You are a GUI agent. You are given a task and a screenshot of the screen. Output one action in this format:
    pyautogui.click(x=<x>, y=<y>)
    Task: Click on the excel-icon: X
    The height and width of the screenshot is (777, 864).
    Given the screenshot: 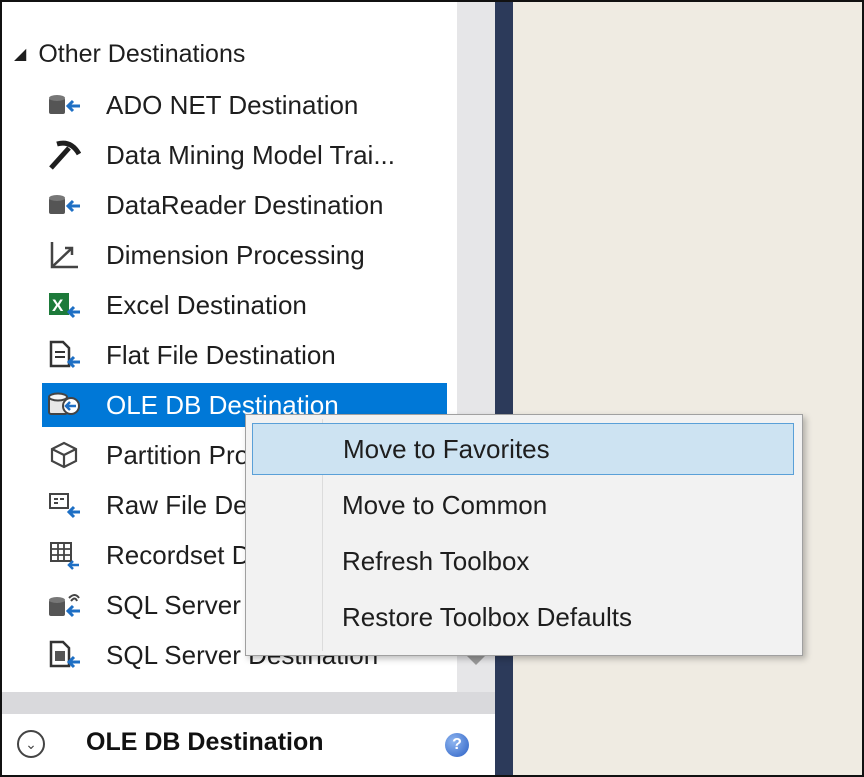 What is the action you would take?
    pyautogui.click(x=64, y=305)
    